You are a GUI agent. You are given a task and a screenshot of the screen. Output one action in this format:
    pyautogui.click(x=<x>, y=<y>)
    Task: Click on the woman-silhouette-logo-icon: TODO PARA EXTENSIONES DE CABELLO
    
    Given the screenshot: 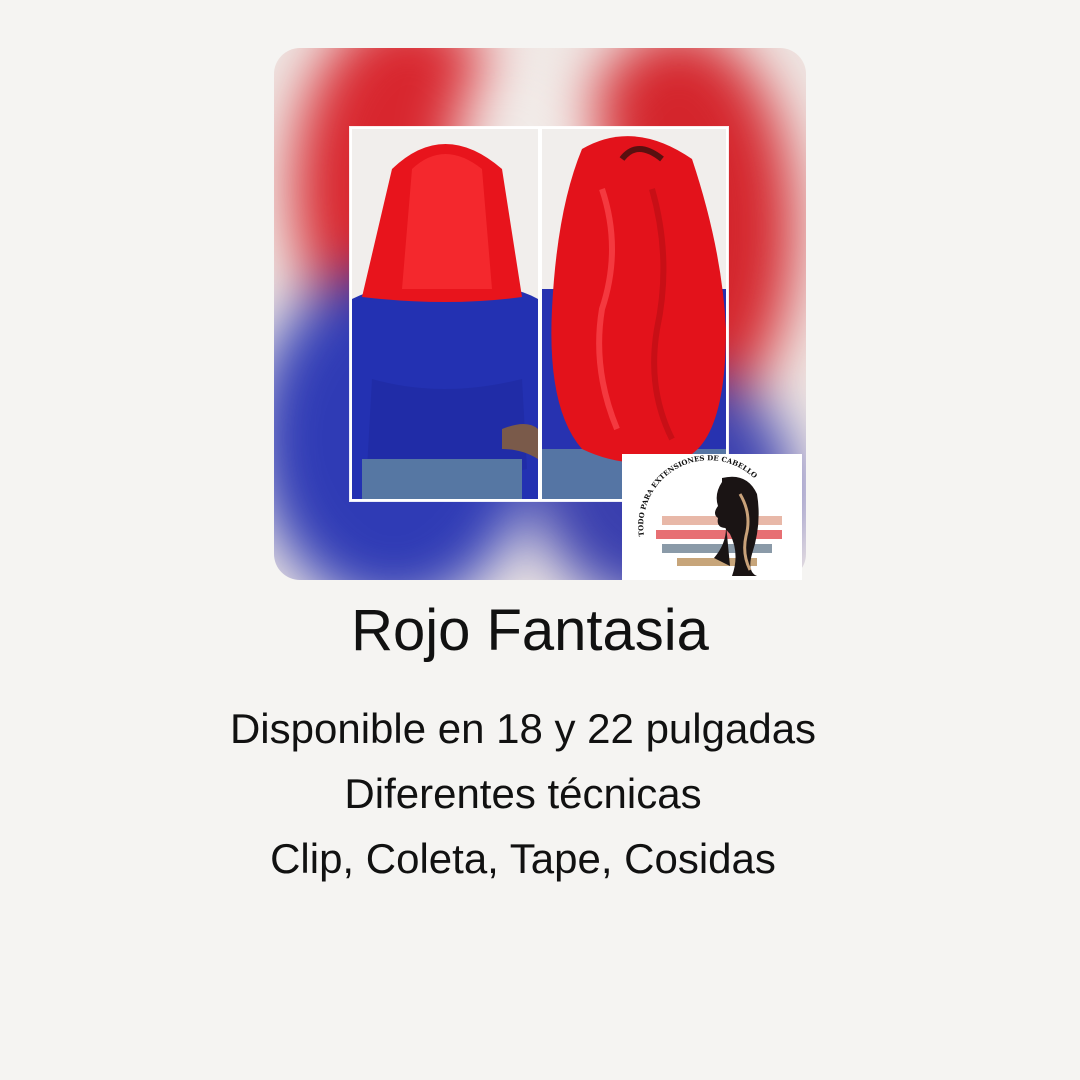 What is the action you would take?
    pyautogui.click(x=712, y=516)
    